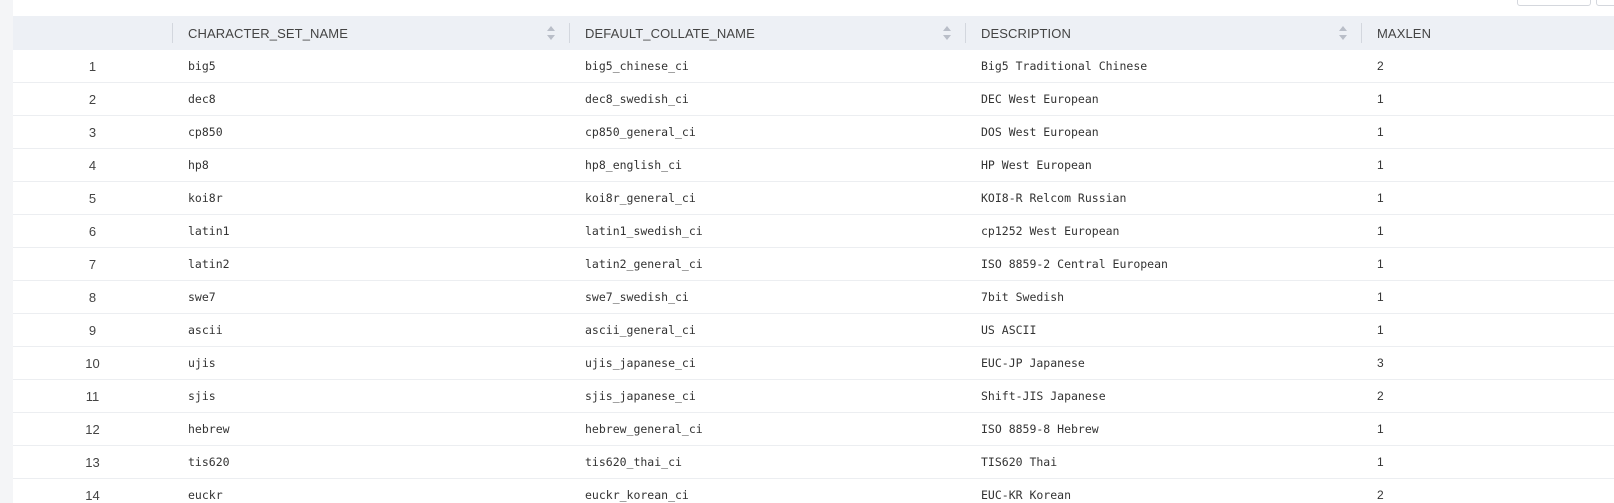 The width and height of the screenshot is (1614, 503). What do you see at coordinates (370, 396) in the screenshot?
I see `character-set-name-cell: sjis` at bounding box center [370, 396].